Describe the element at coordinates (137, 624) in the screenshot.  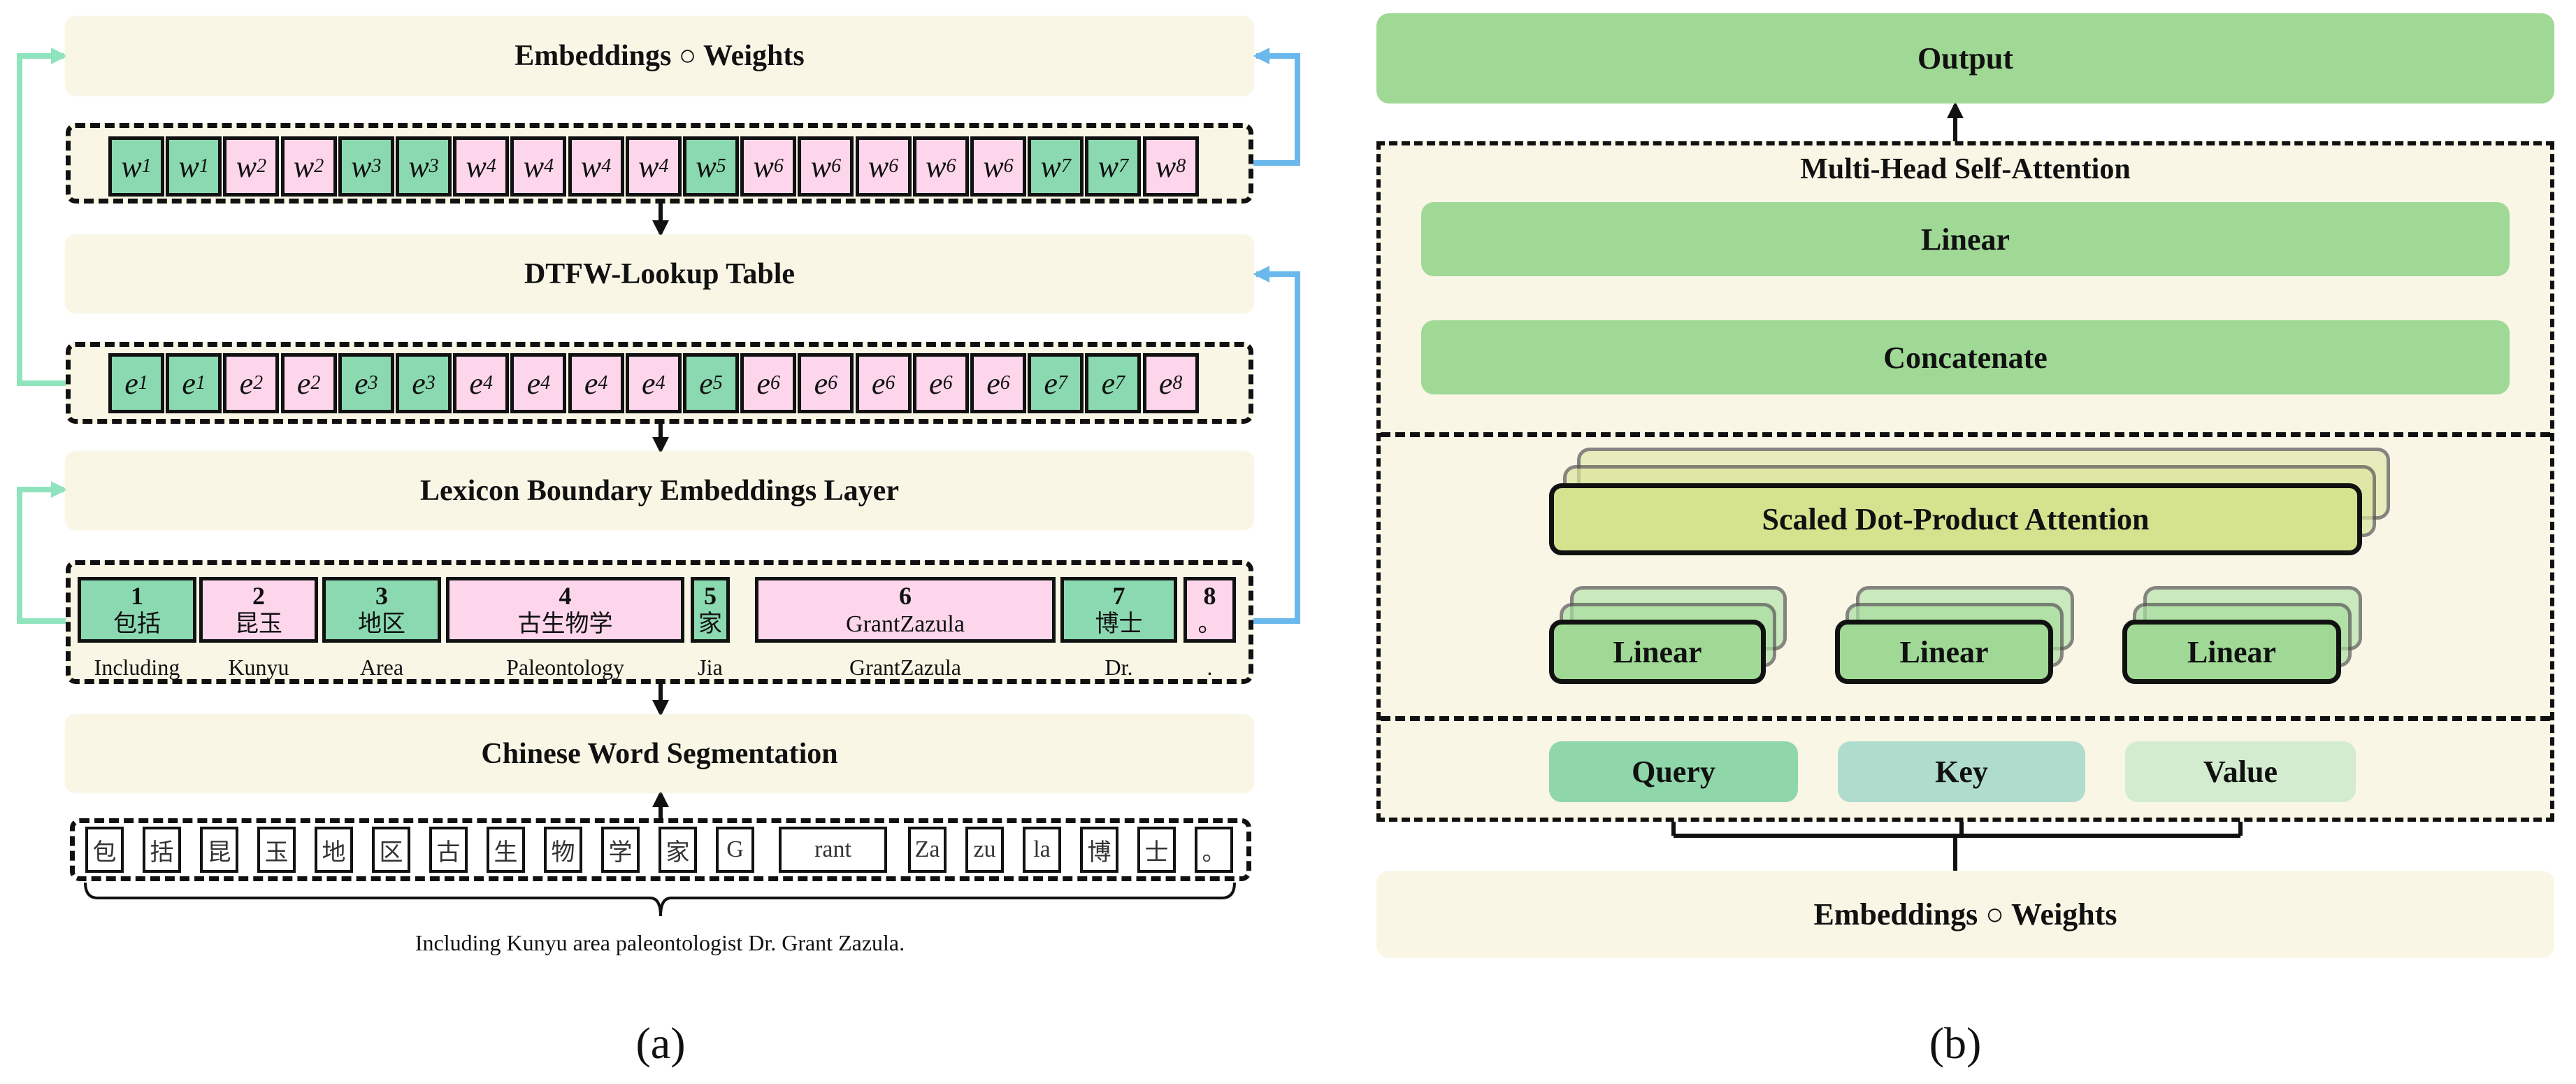
I see `segment-word: 包括` at that location.